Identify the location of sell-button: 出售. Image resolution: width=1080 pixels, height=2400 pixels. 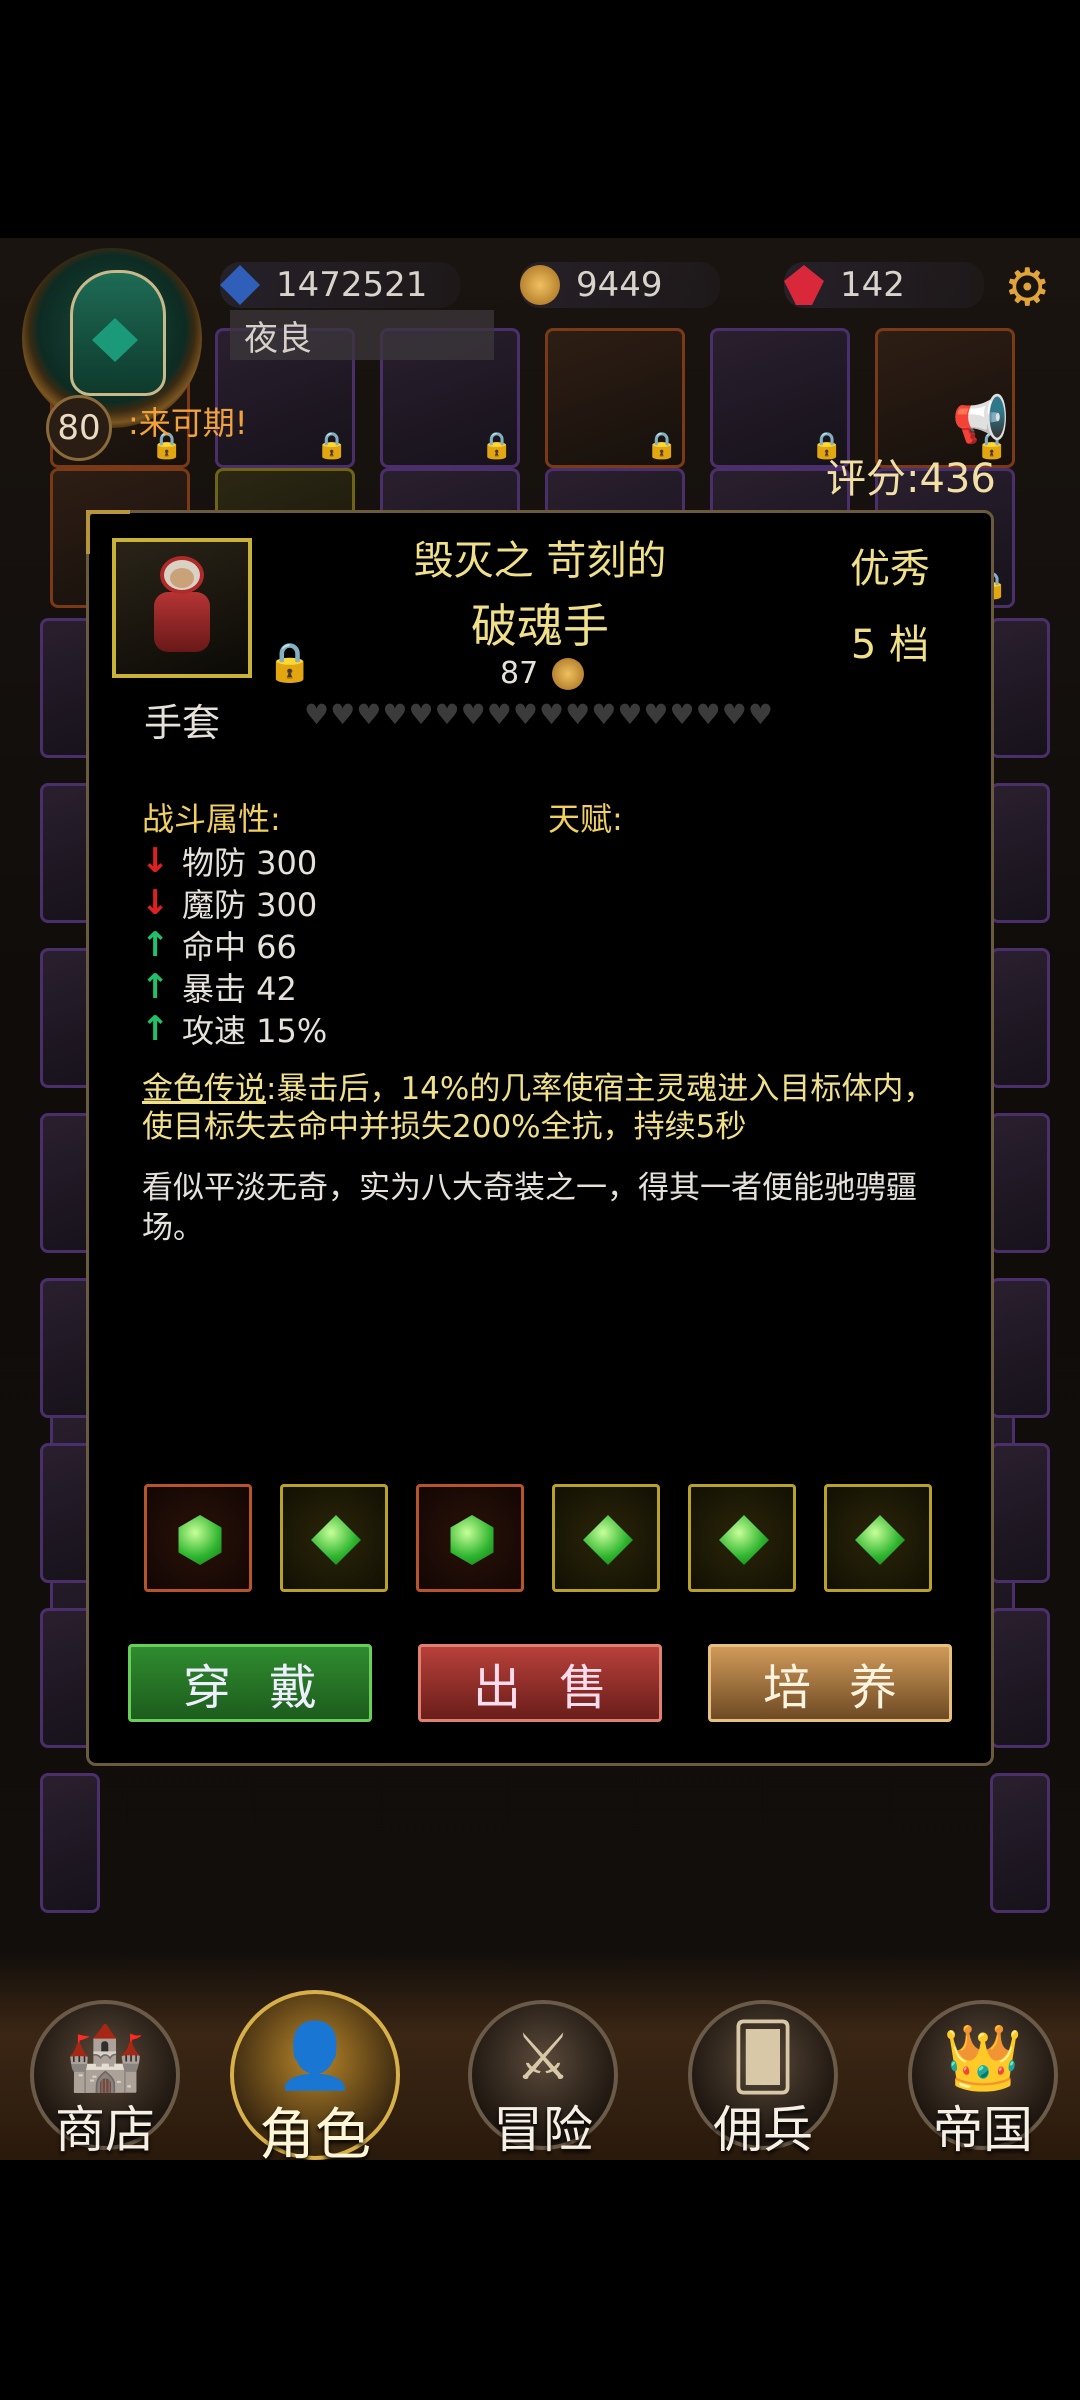
(540, 1683).